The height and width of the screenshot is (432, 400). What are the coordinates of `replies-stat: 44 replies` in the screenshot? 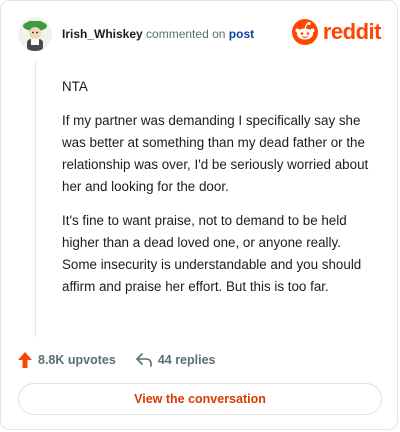 It's located at (176, 360).